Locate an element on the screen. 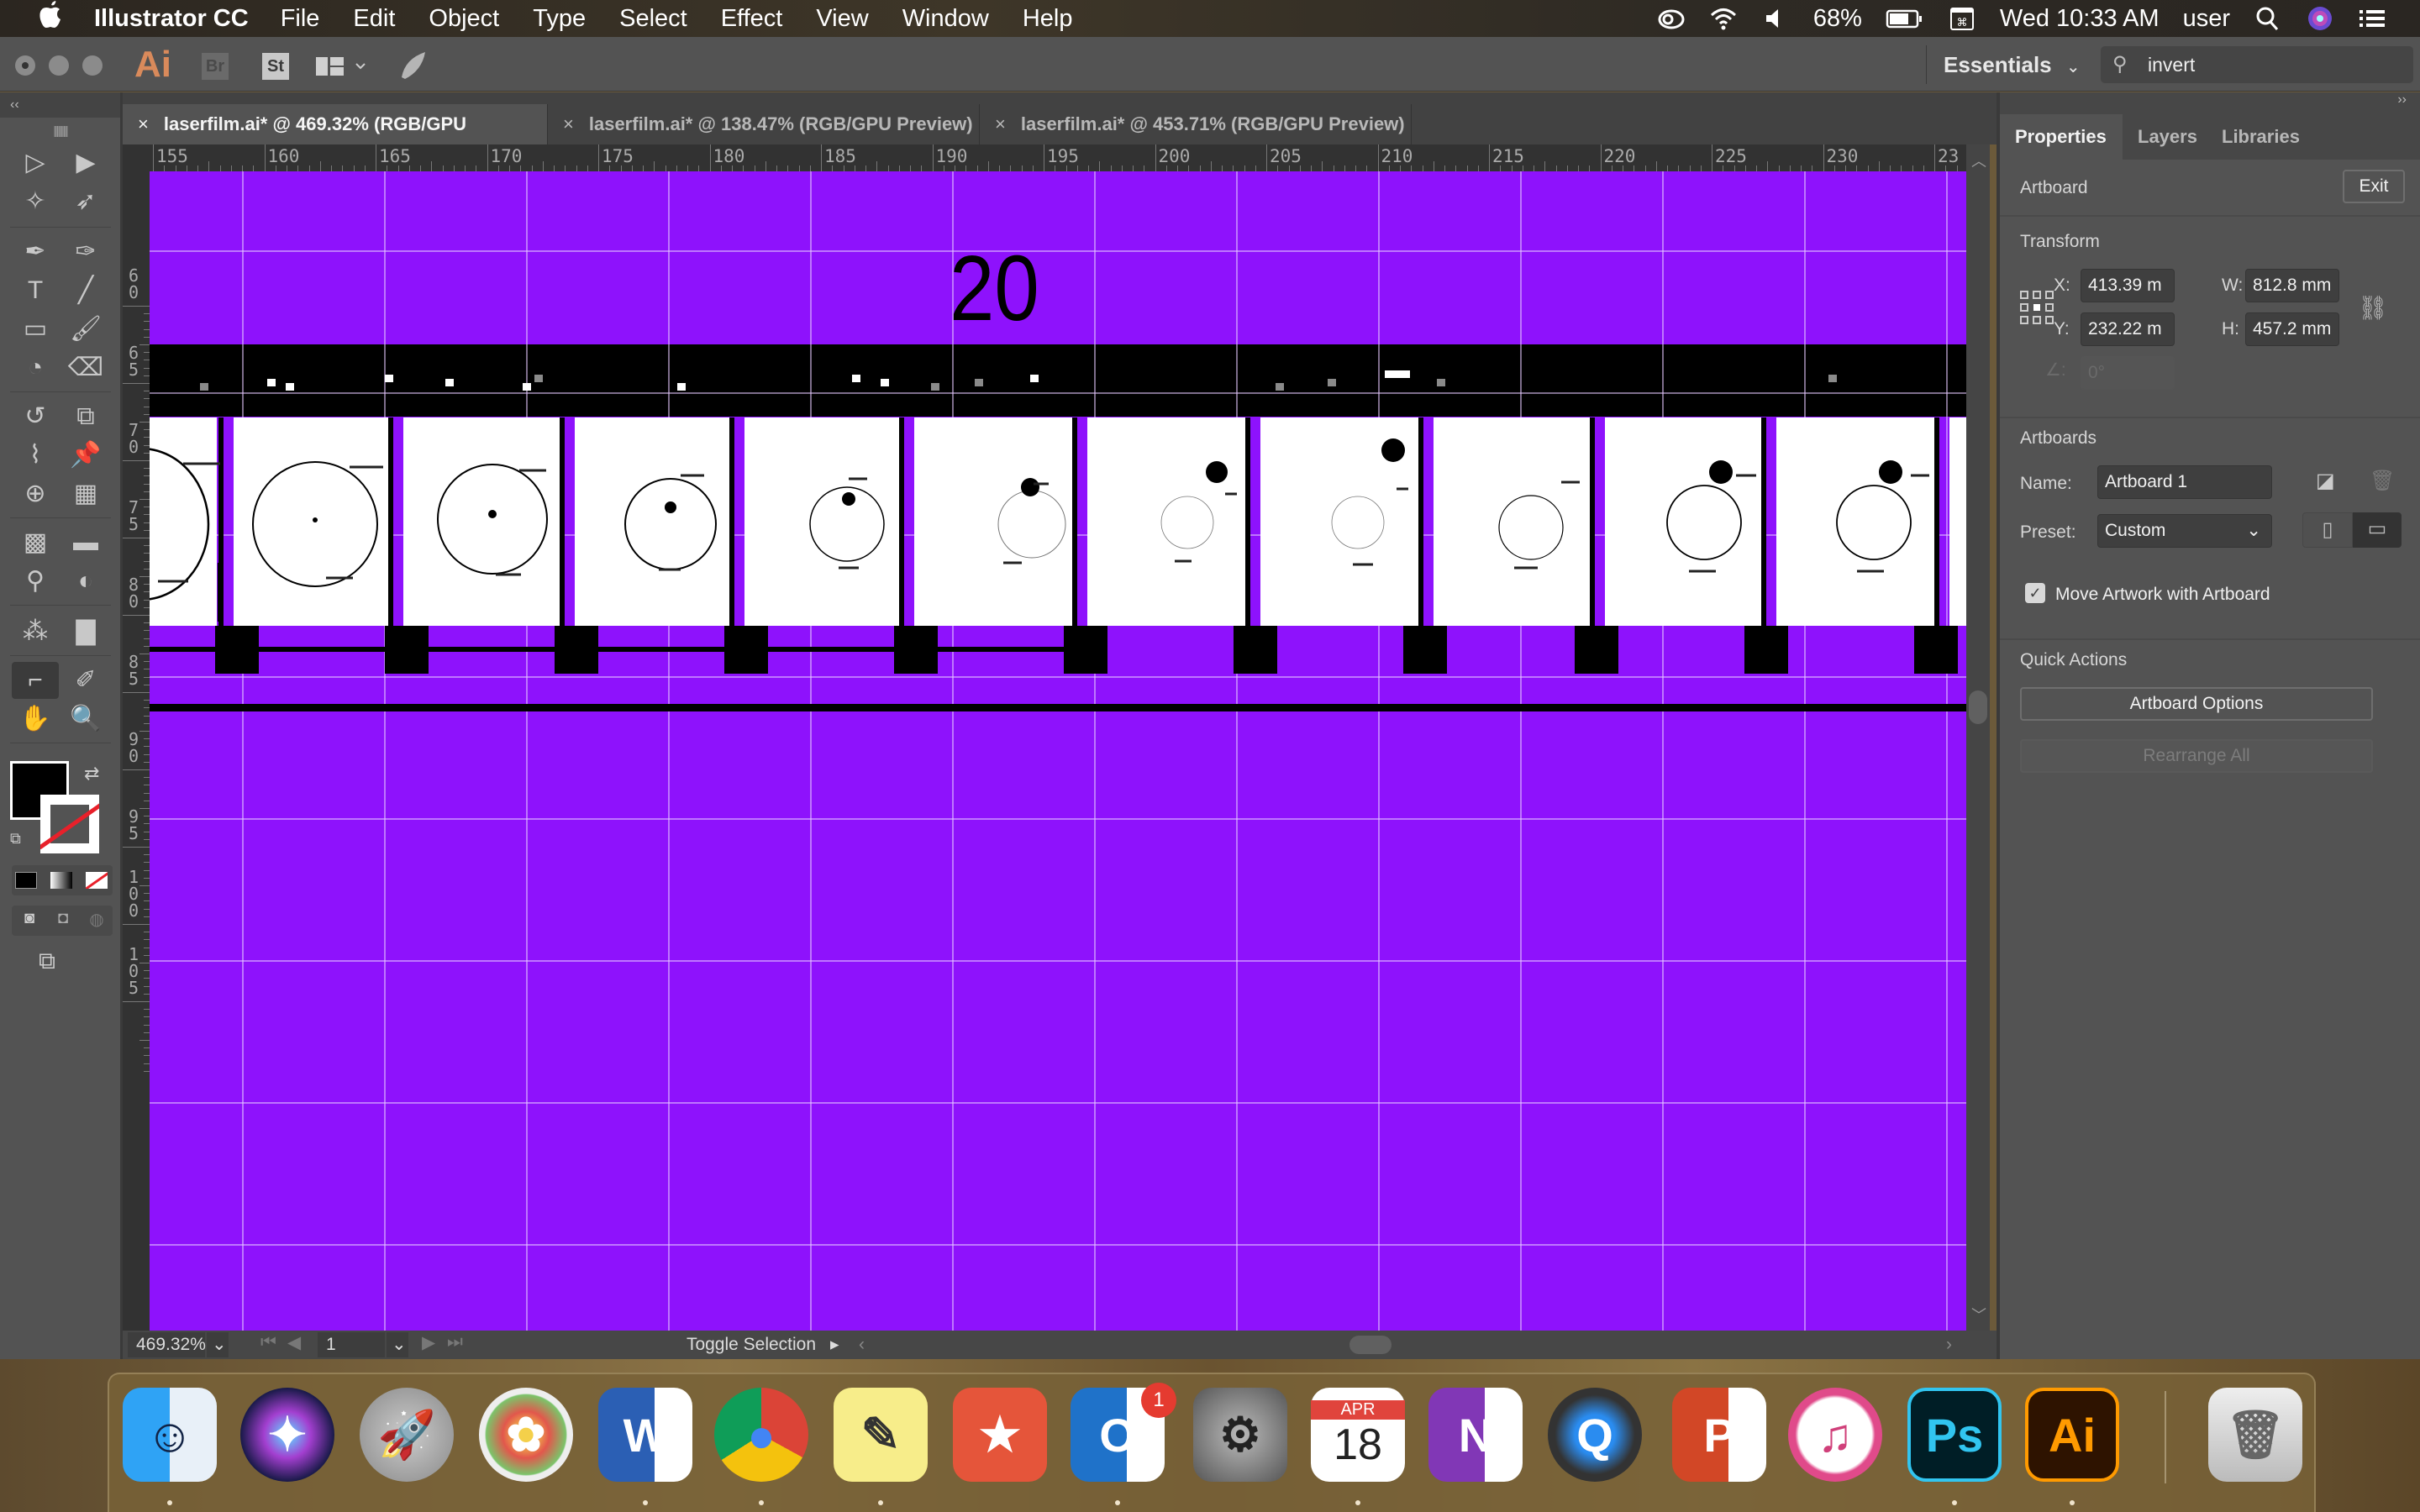  last-artboard-icon: ⏭ is located at coordinates (455, 1342).